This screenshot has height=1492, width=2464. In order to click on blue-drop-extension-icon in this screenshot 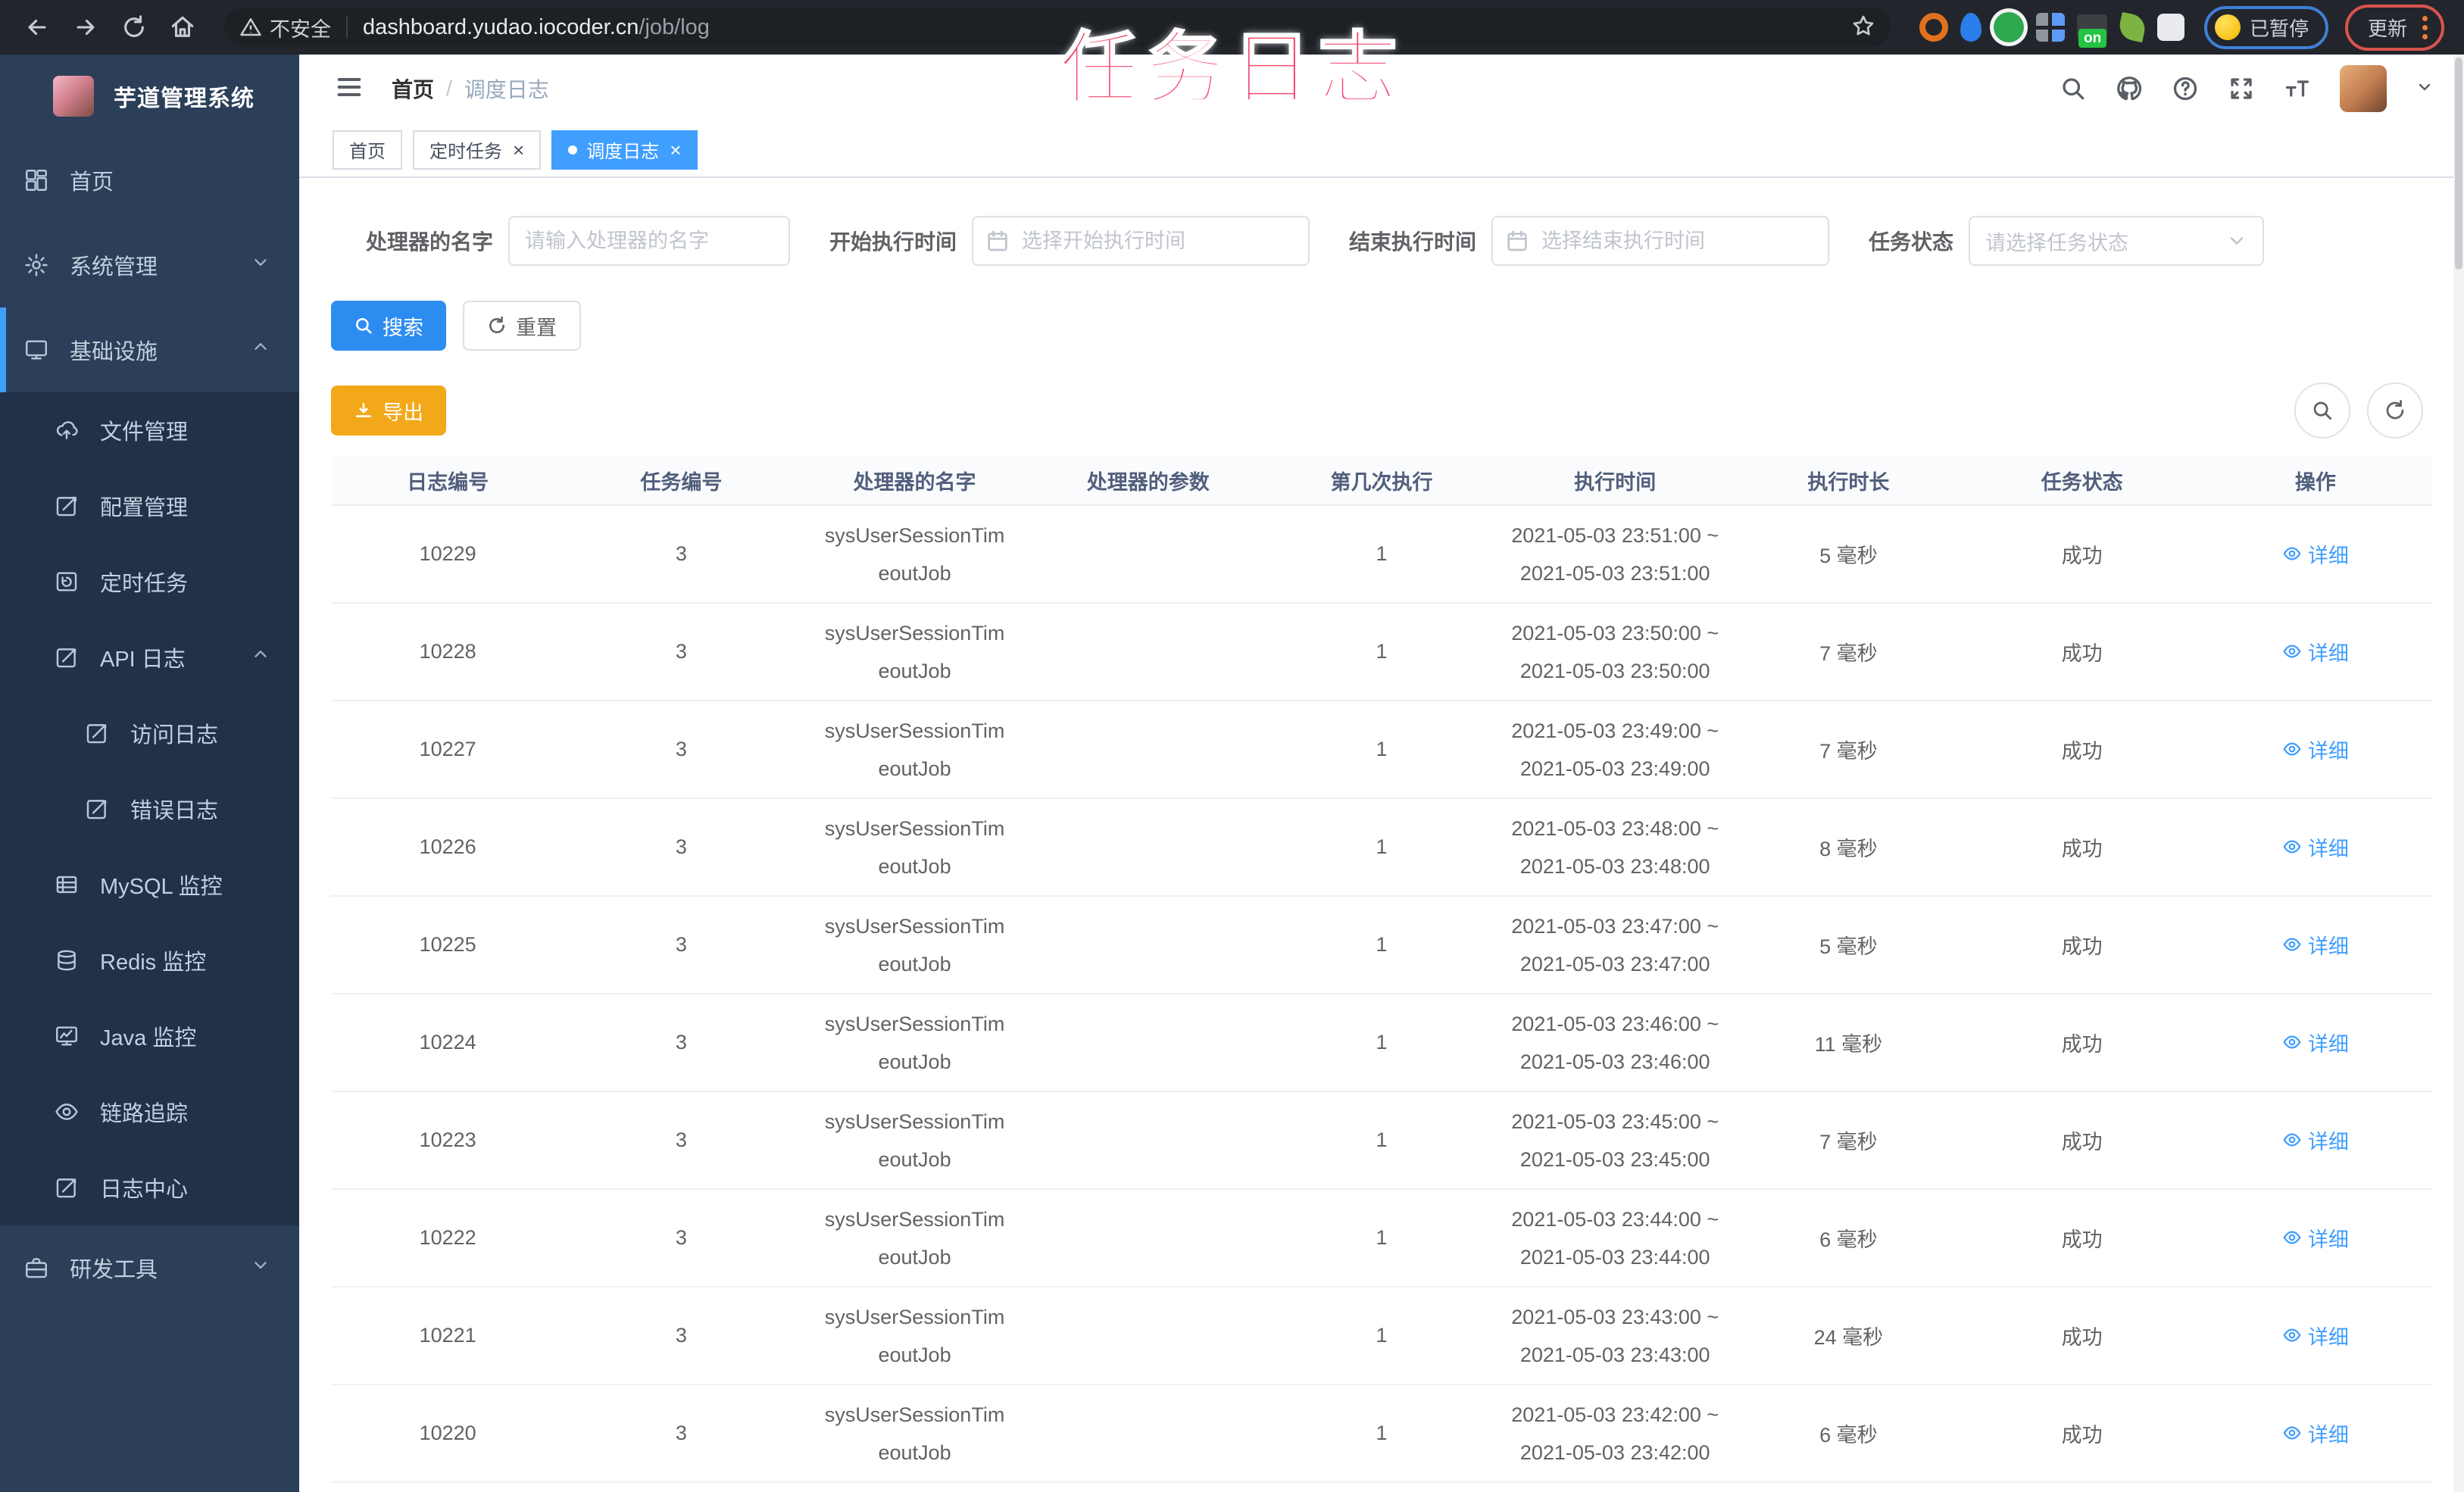, I will do `click(1971, 28)`.